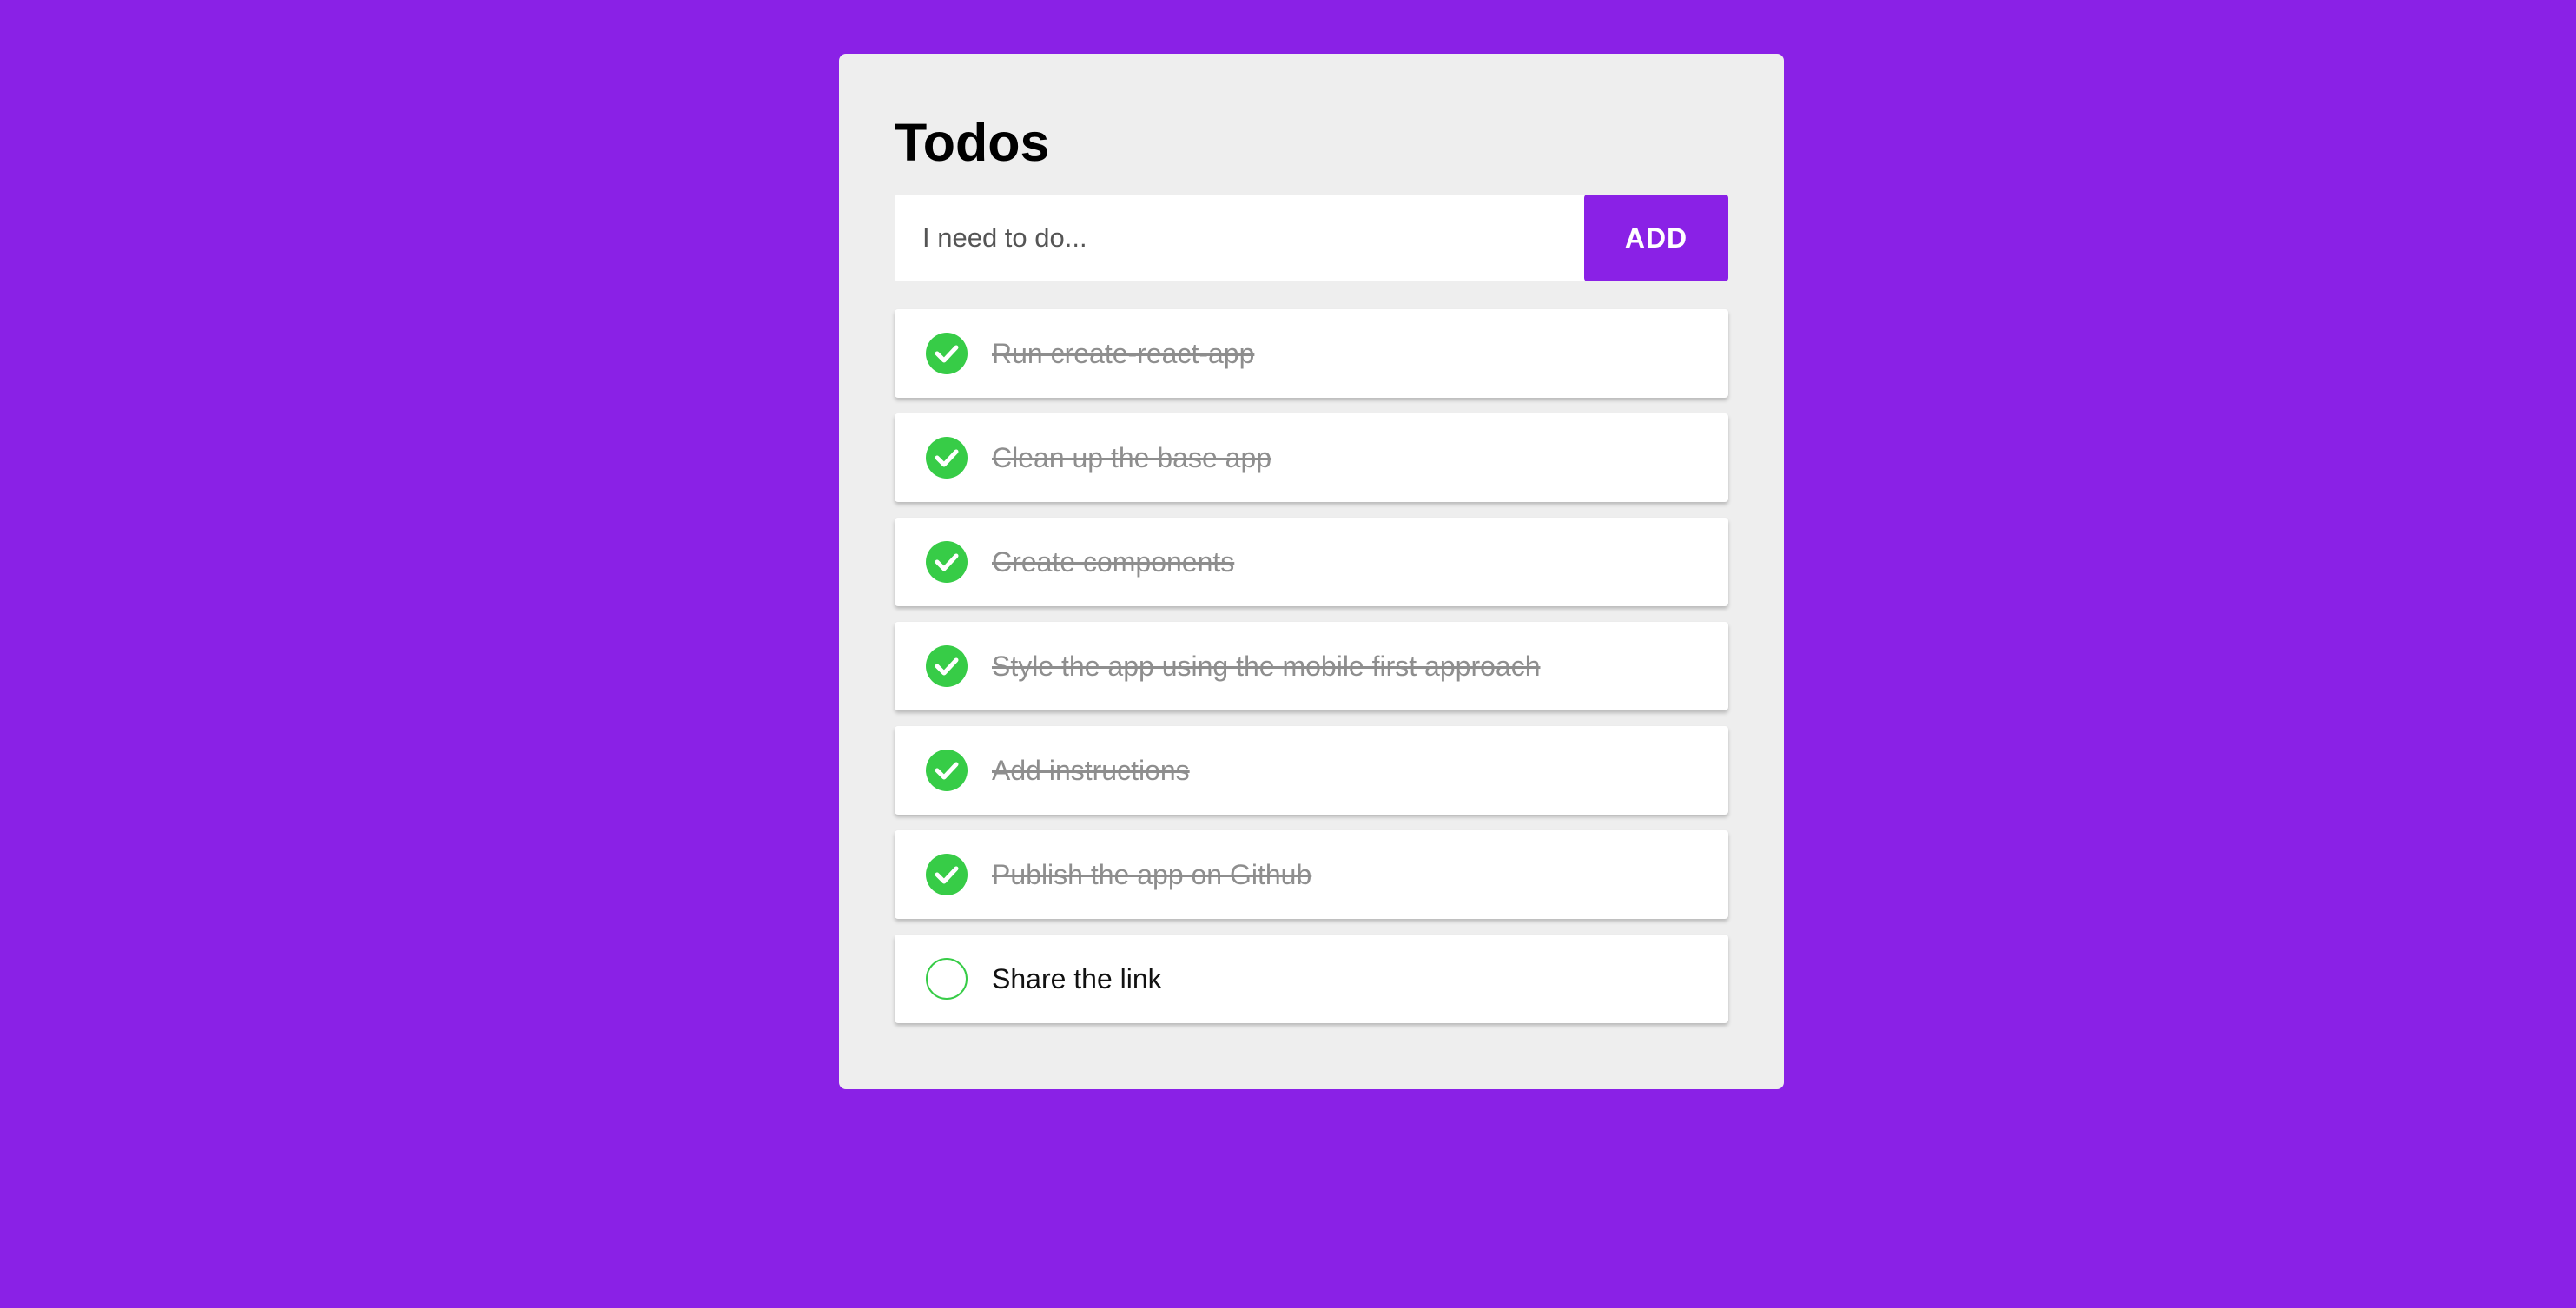  Describe the element at coordinates (1123, 353) in the screenshot. I see `todo-text: Run create-react-app` at that location.